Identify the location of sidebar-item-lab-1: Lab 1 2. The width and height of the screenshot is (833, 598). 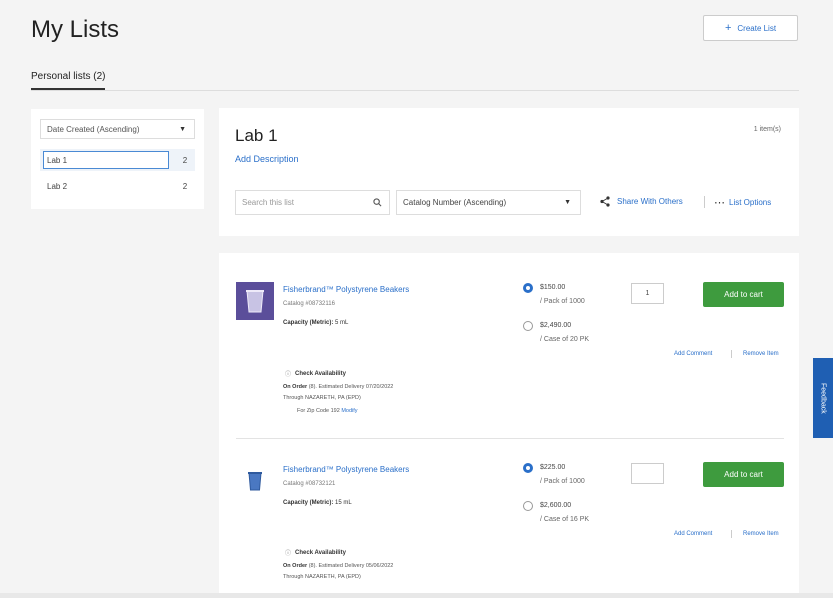
(117, 160).